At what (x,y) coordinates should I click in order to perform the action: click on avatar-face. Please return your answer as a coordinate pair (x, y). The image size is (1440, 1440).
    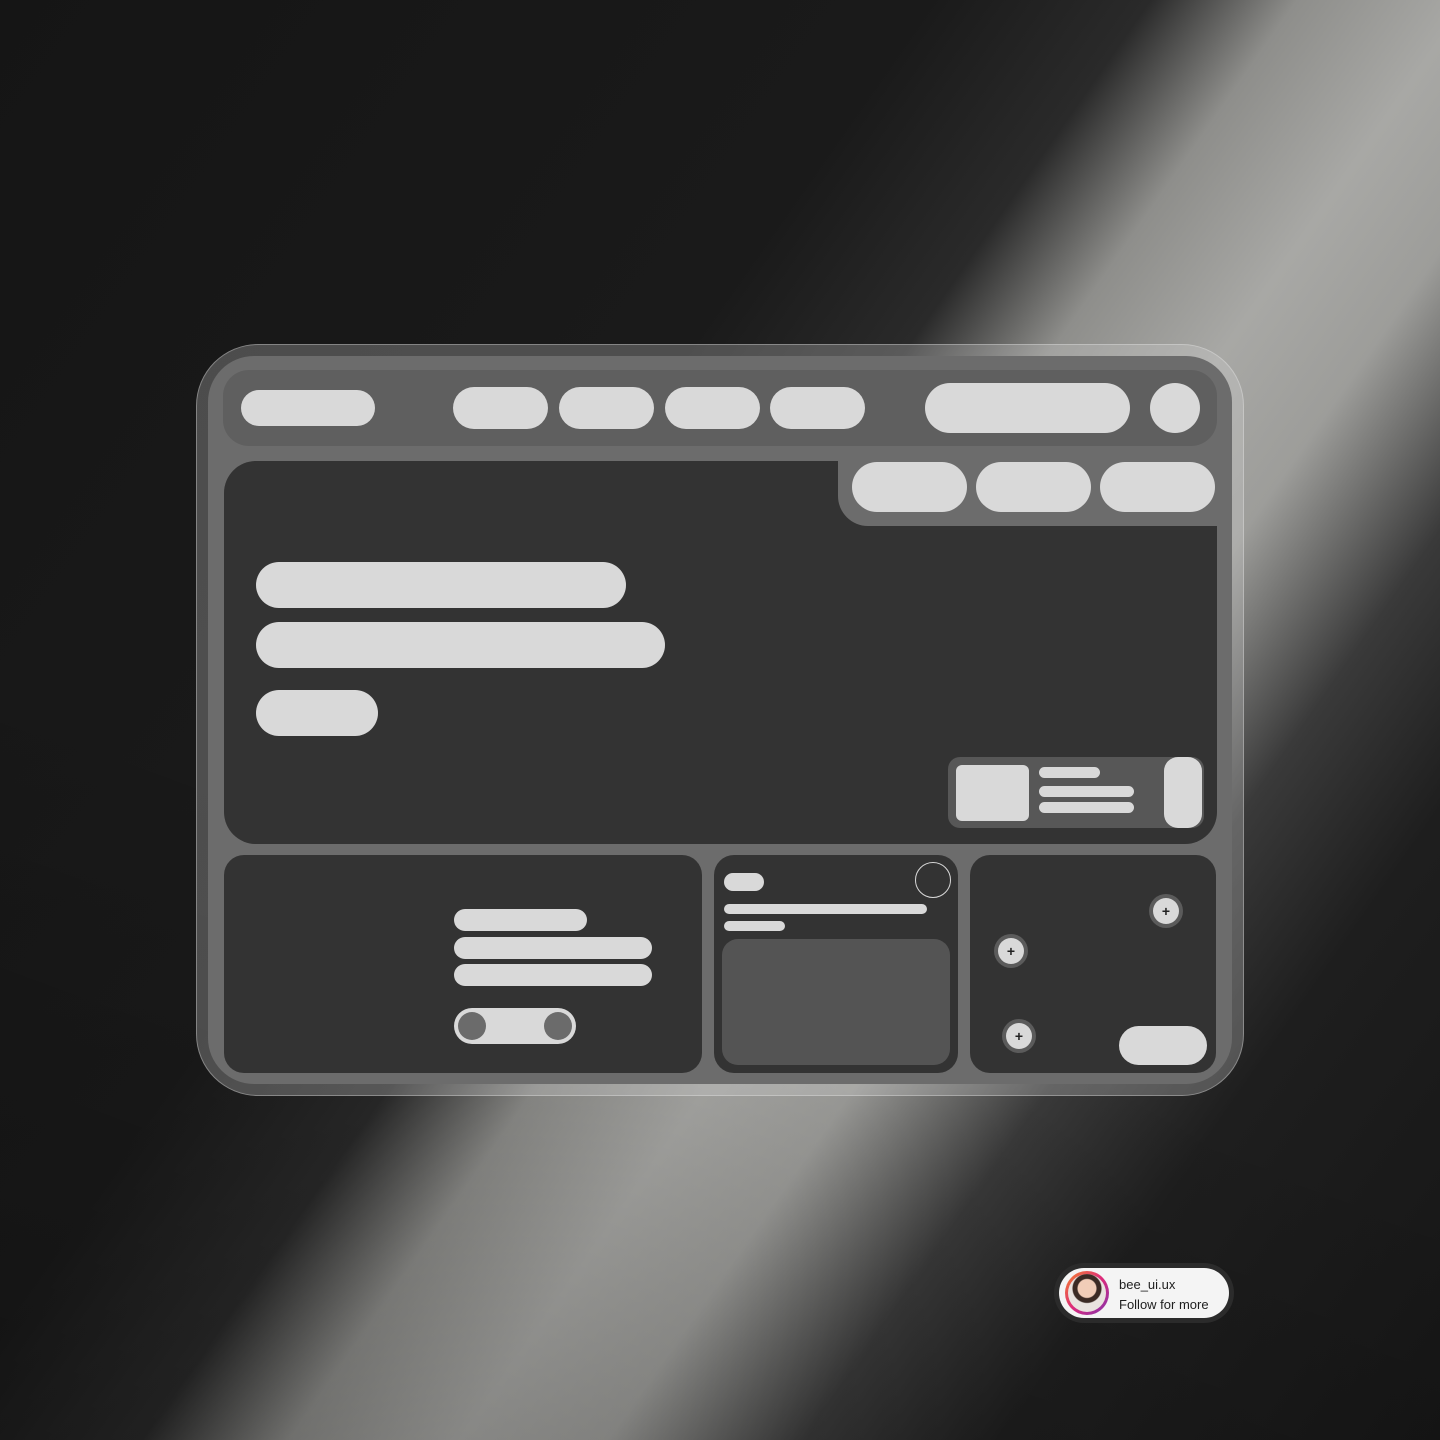
    Looking at the image, I should click on (1087, 1293).